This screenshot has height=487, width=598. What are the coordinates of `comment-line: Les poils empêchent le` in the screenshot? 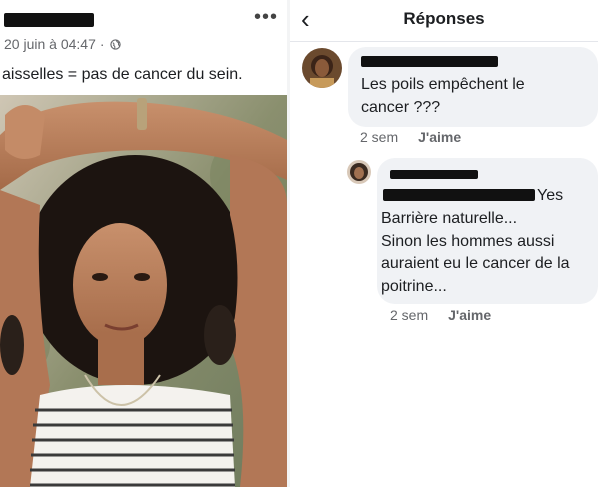 It's located at (443, 84).